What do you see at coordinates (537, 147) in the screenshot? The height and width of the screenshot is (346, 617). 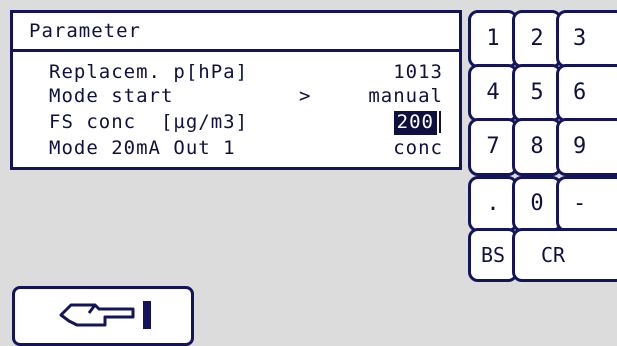 I see `key-8: 8` at bounding box center [537, 147].